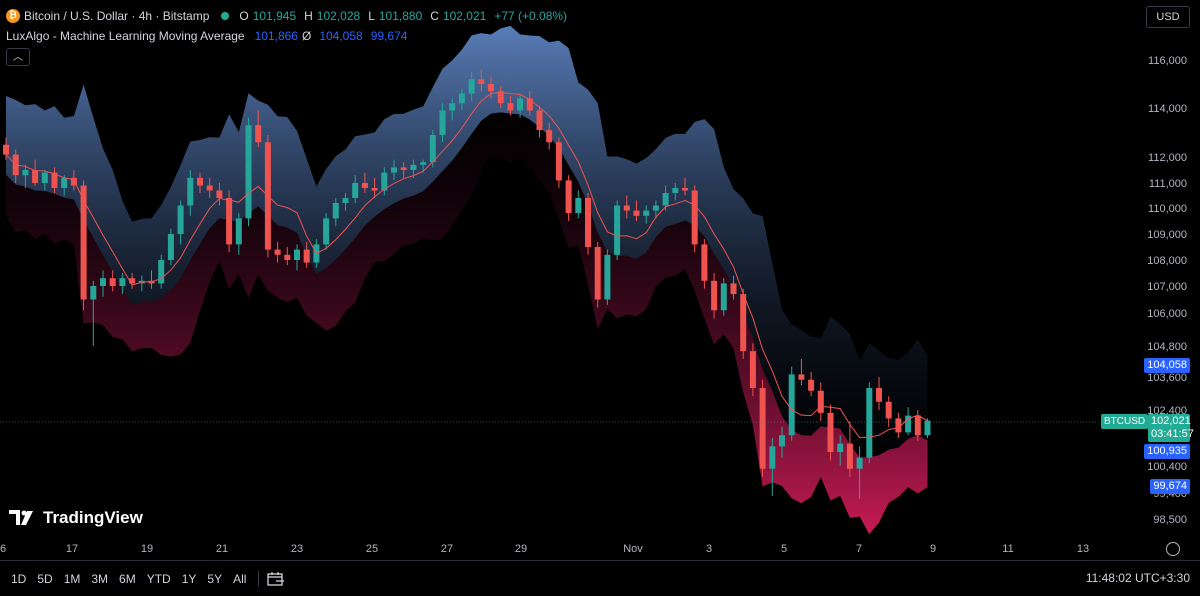 Image resolution: width=1200 pixels, height=596 pixels. Describe the element at coordinates (1168, 17) in the screenshot. I see `currency-button: USD` at that location.